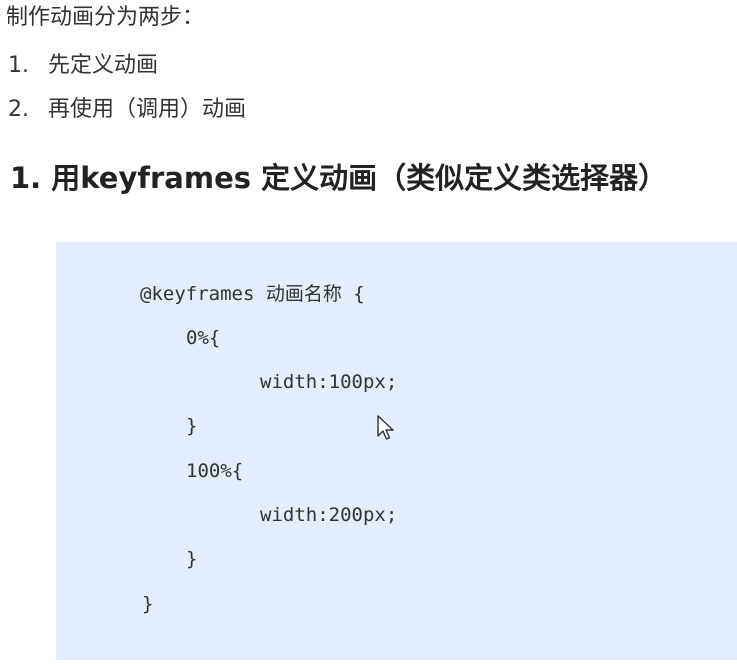  I want to click on intro-text: 制作动画分为两步：, so click(105, 17).